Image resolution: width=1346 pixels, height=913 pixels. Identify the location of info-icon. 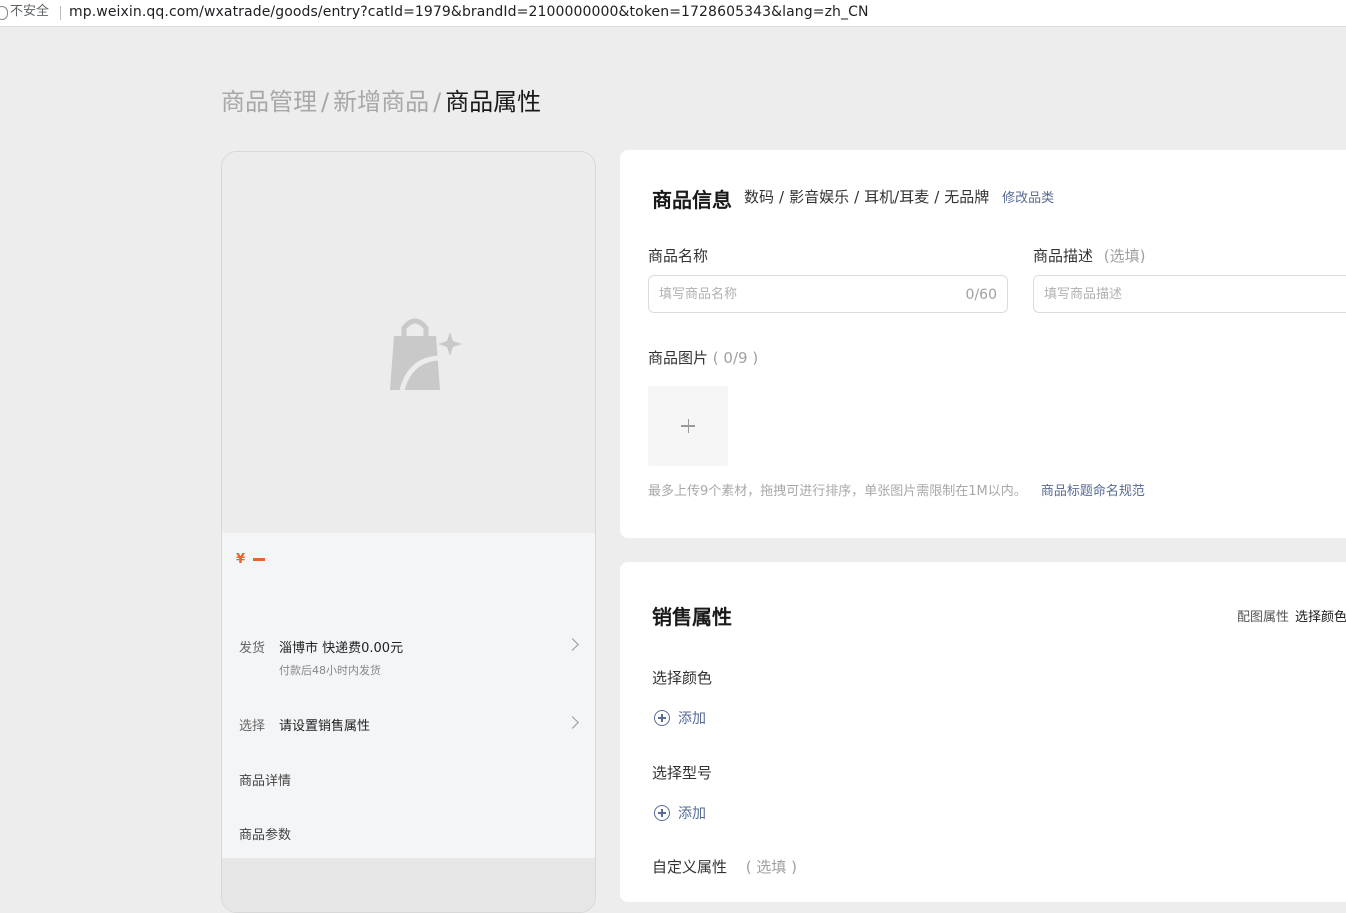
(4, 13).